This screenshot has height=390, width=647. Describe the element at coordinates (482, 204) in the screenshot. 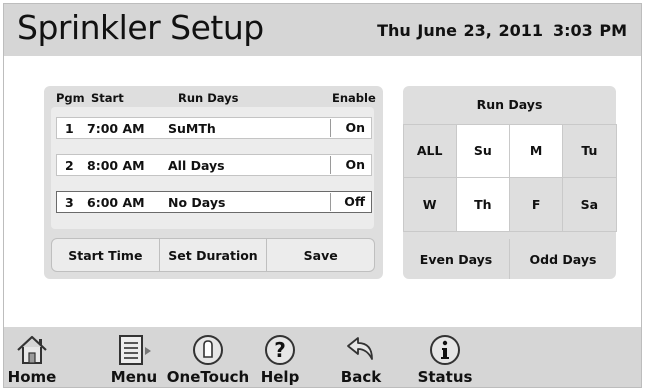

I see `day-thursday-button: Th` at that location.